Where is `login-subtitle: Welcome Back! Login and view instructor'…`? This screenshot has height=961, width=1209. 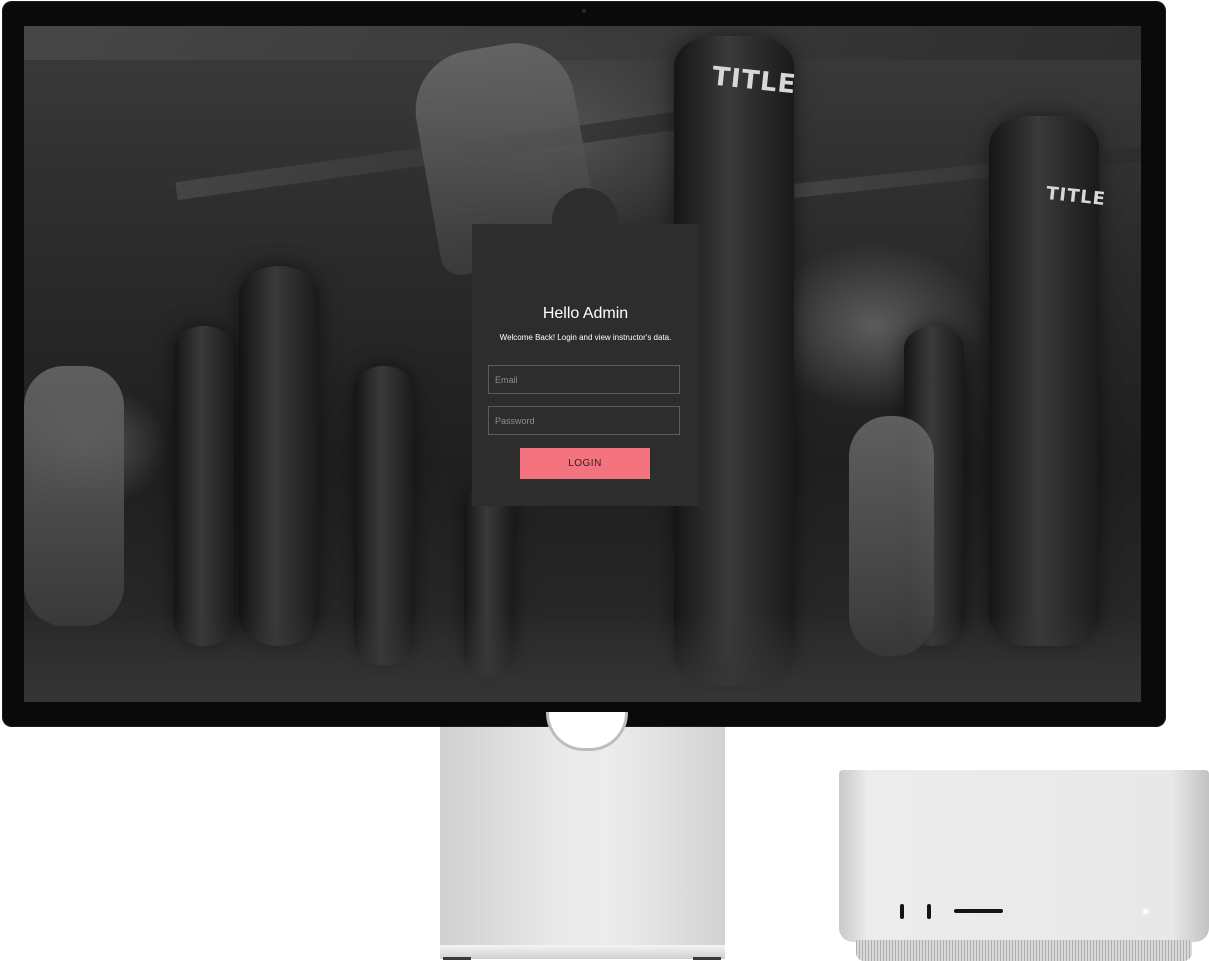
login-subtitle: Welcome Back! Login and view instructor'… is located at coordinates (585, 337).